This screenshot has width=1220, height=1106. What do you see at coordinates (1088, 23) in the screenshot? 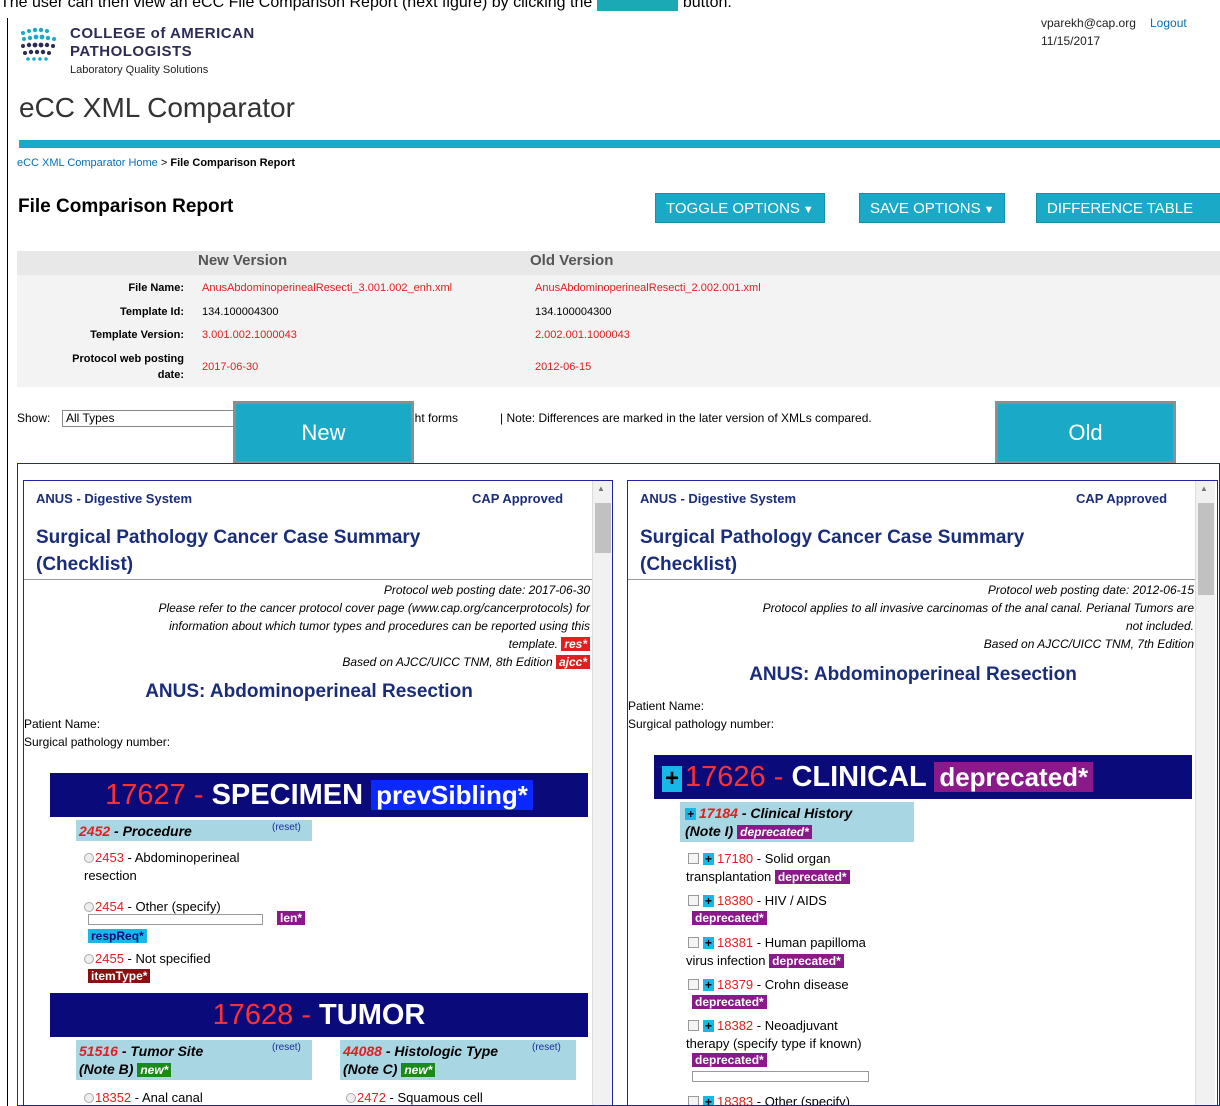
I see `user-email: vparekh@cap.org` at bounding box center [1088, 23].